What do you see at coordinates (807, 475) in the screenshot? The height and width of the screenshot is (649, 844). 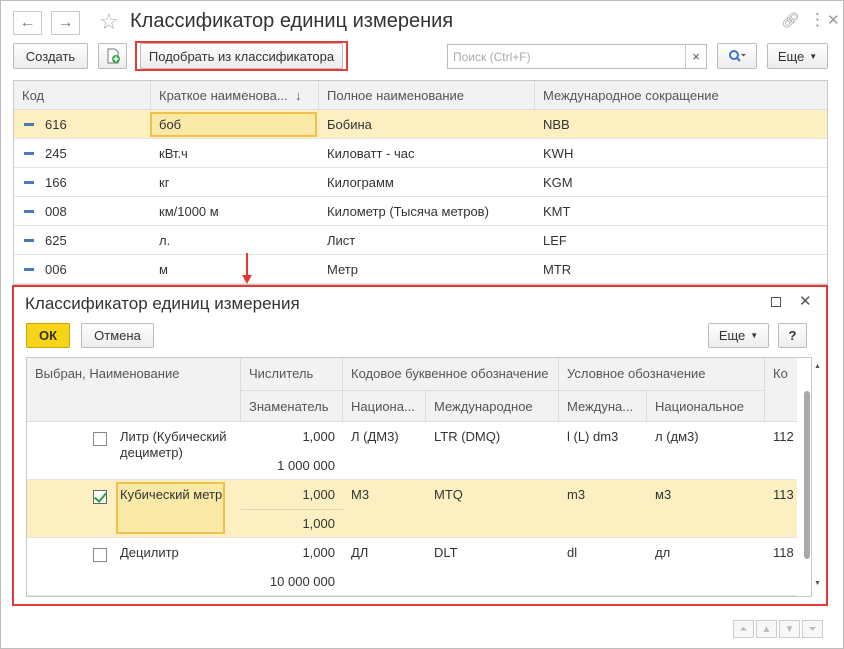 I see `scrollbar-thumb` at bounding box center [807, 475].